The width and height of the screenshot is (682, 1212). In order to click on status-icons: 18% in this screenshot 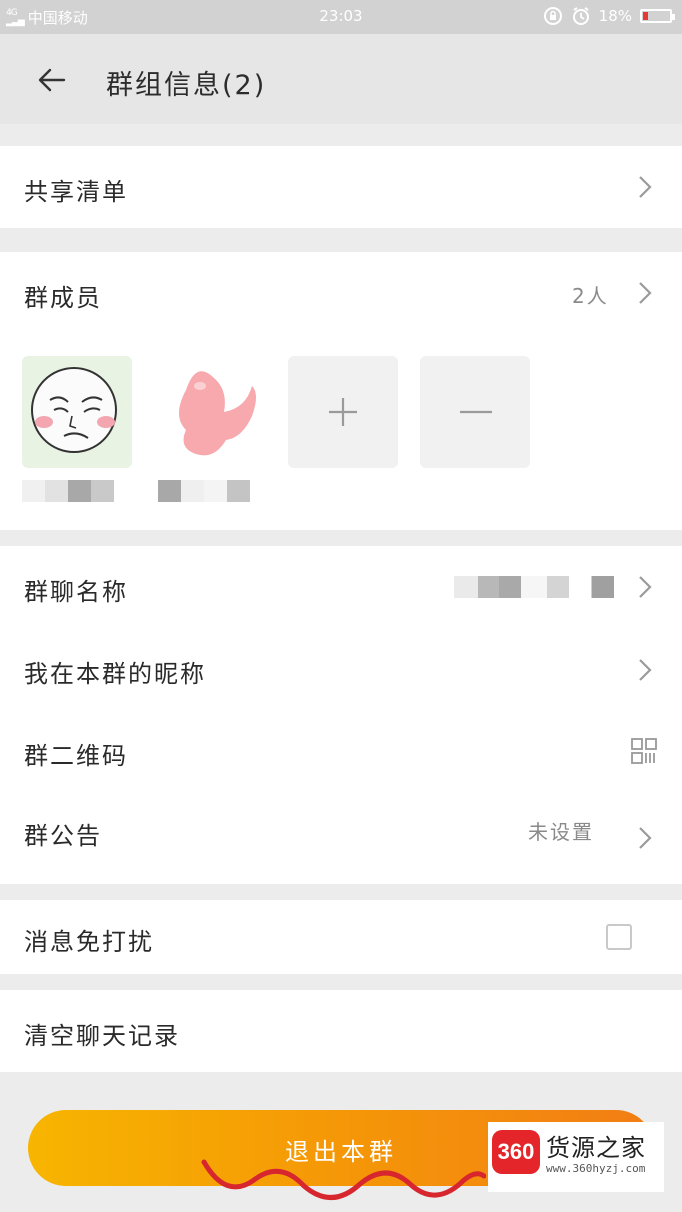, I will do `click(609, 16)`.